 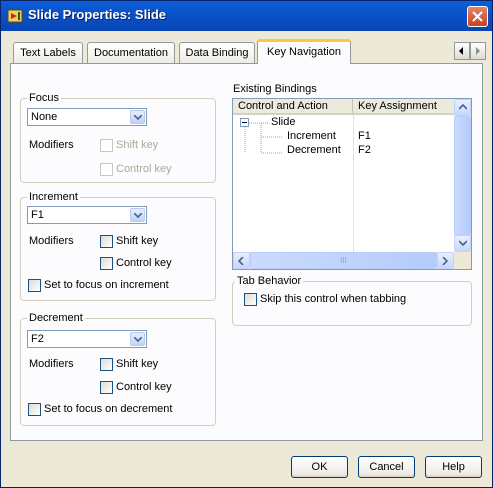 I want to click on scroll-left-button, so click(x=241, y=260).